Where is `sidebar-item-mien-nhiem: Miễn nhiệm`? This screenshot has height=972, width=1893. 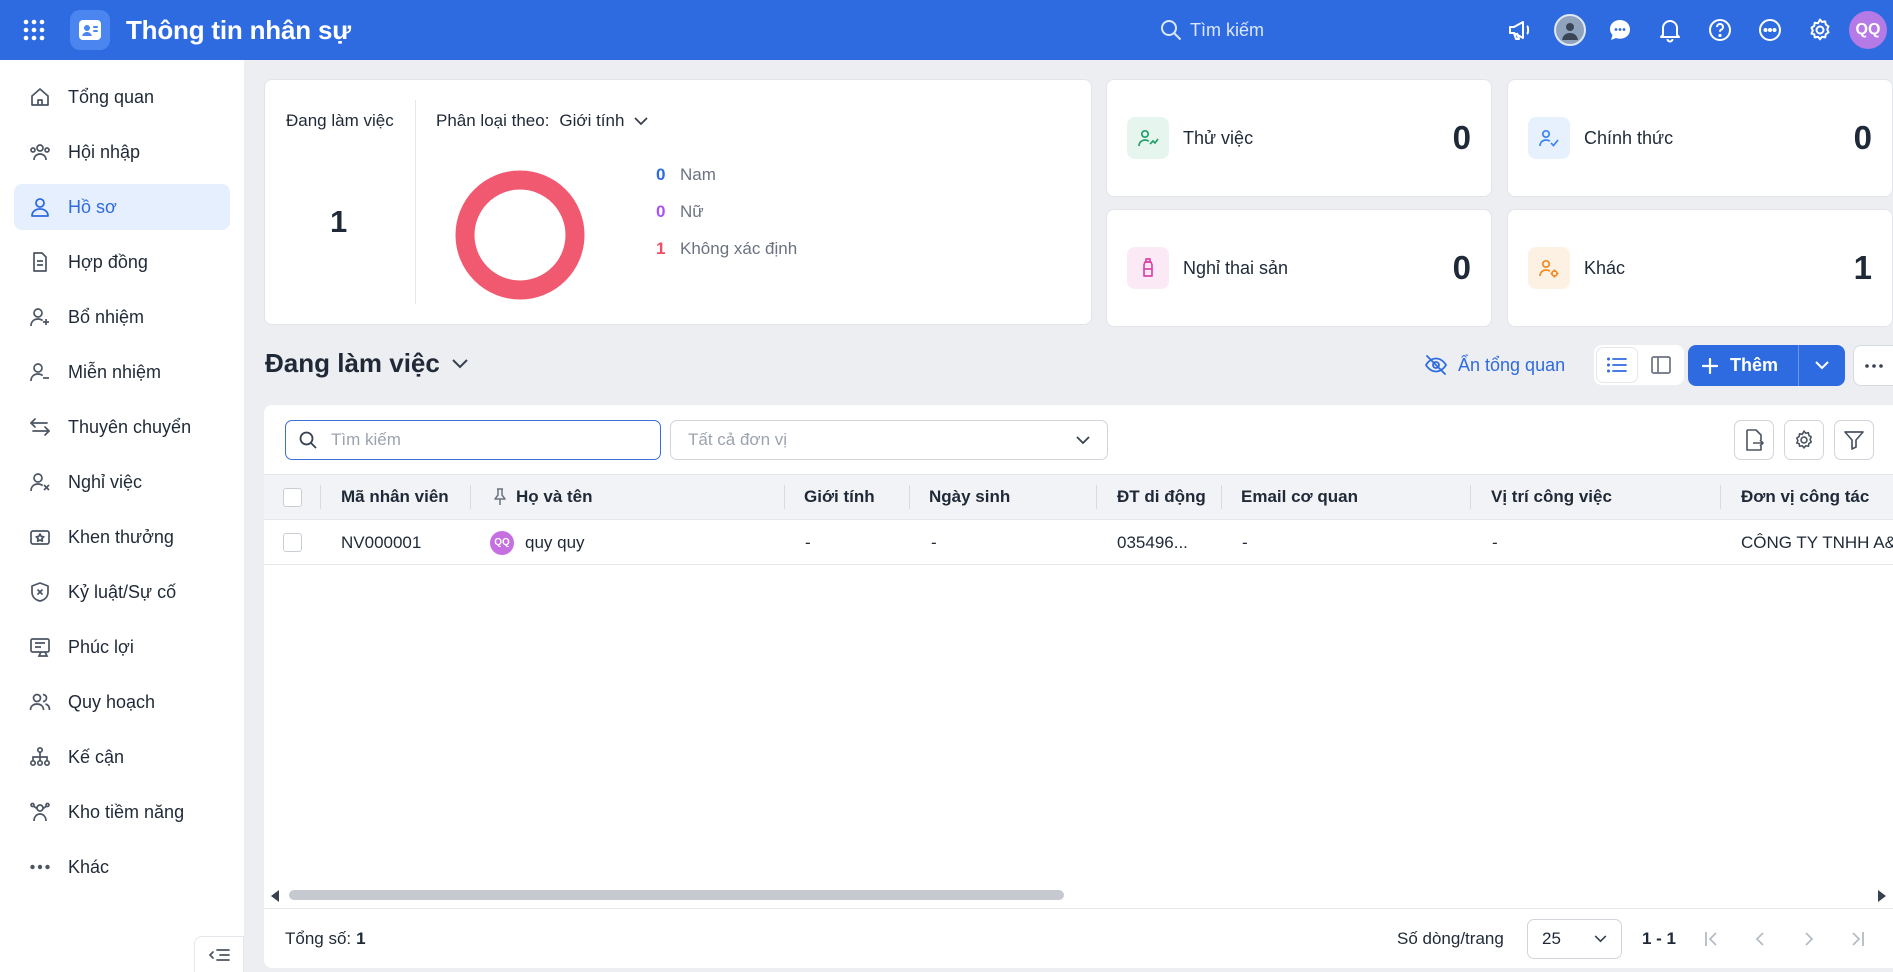 sidebar-item-mien-nhiem: Miễn nhiệm is located at coordinates (122, 372).